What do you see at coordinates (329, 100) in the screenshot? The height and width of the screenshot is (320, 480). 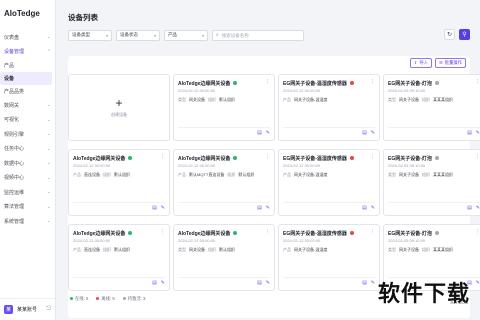 I see `device-meta: 产品 网关子设备-温湿度` at bounding box center [329, 100].